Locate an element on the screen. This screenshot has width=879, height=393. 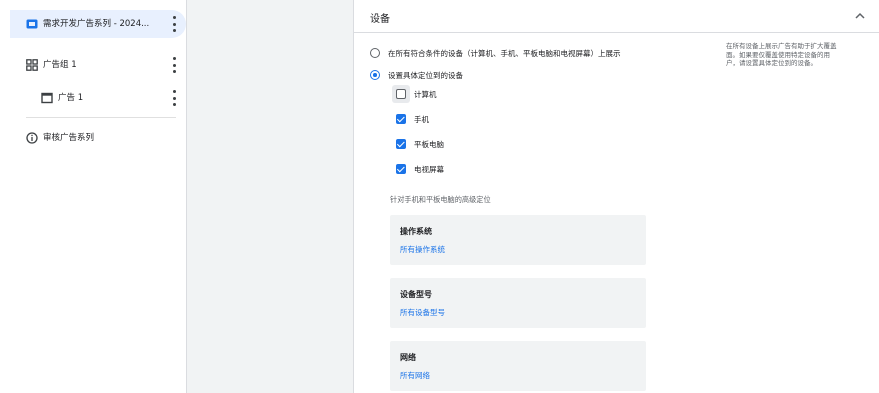
panel-link: 所有设备型号 is located at coordinates (422, 312).